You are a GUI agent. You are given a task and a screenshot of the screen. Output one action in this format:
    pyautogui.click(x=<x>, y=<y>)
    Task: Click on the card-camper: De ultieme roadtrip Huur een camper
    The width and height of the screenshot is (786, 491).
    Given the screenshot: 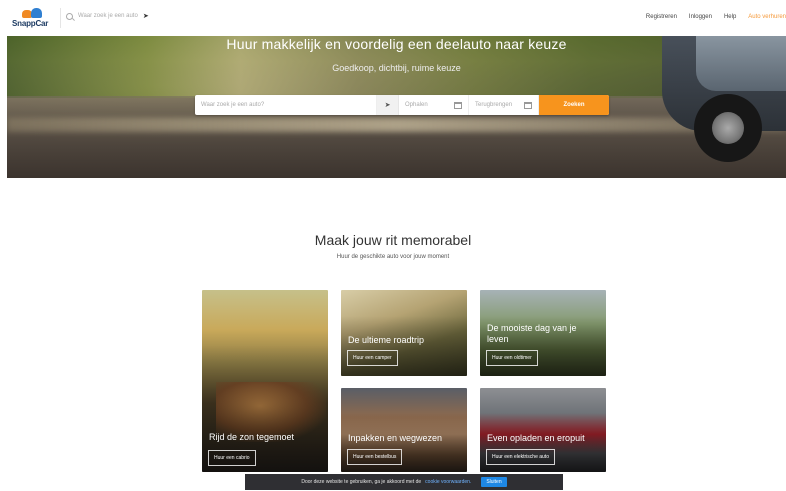 What is the action you would take?
    pyautogui.click(x=404, y=333)
    